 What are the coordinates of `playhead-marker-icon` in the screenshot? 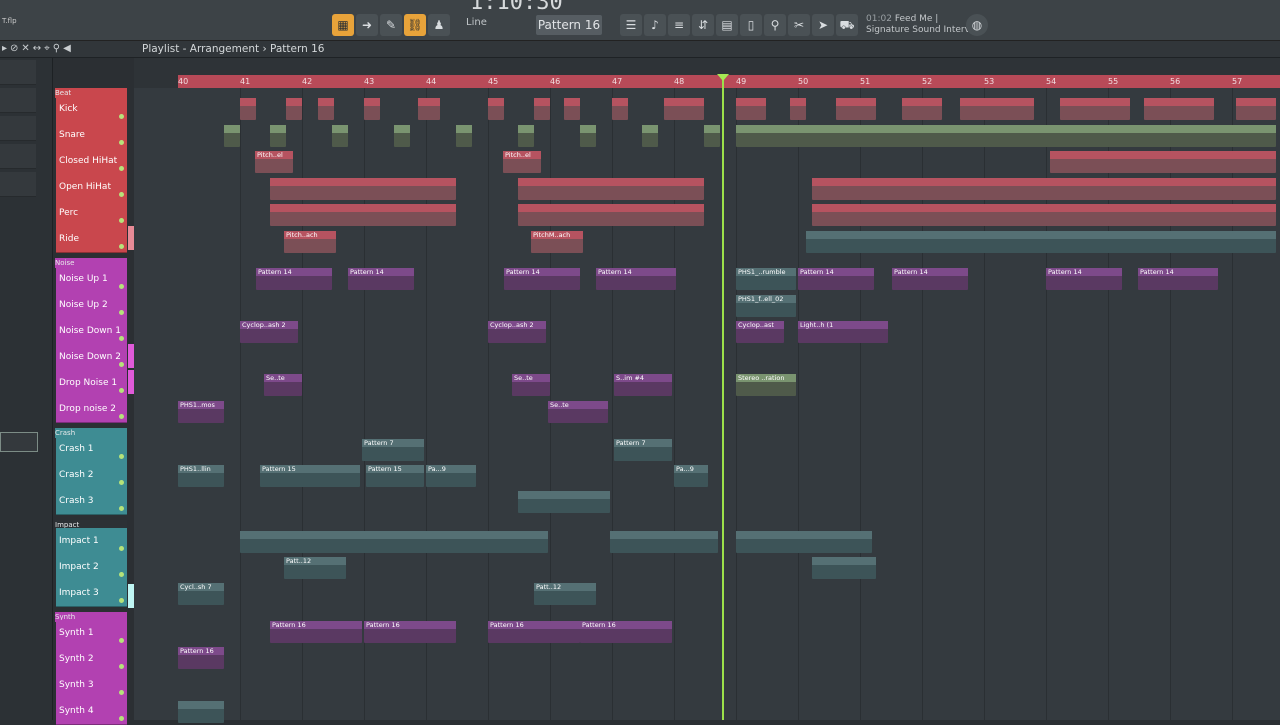 It's located at (723, 77).